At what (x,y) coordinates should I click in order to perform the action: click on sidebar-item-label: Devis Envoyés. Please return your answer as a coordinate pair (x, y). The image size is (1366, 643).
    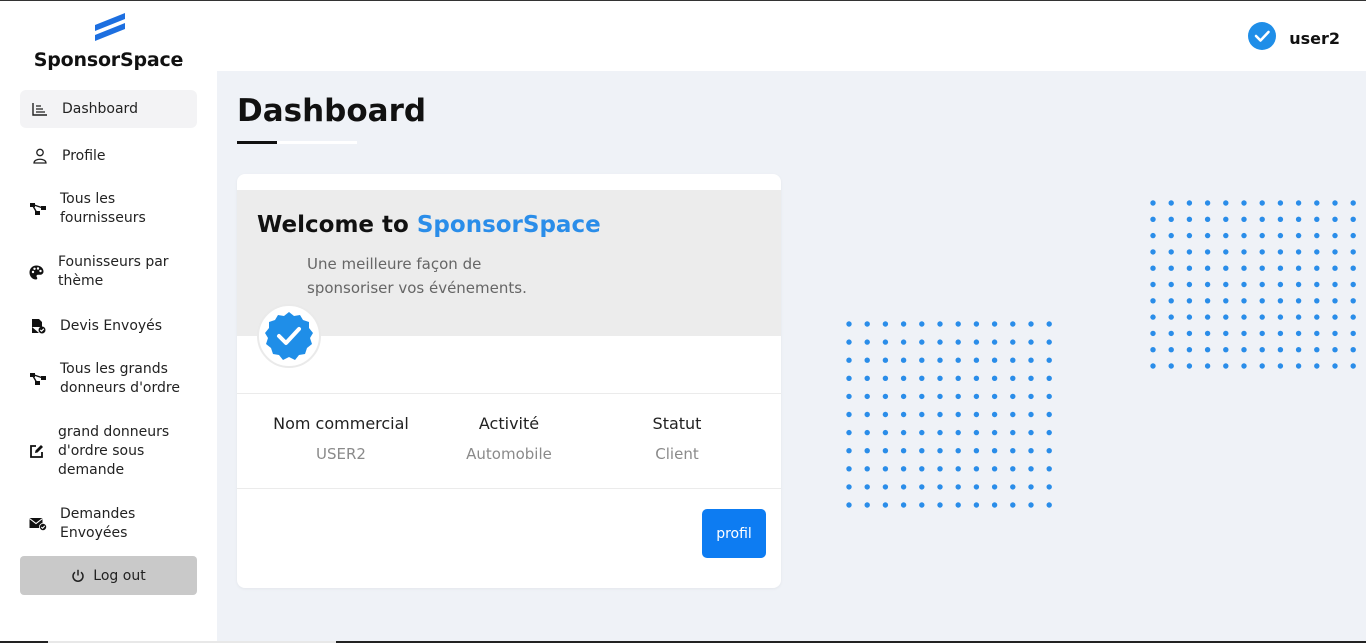
    Looking at the image, I should click on (111, 325).